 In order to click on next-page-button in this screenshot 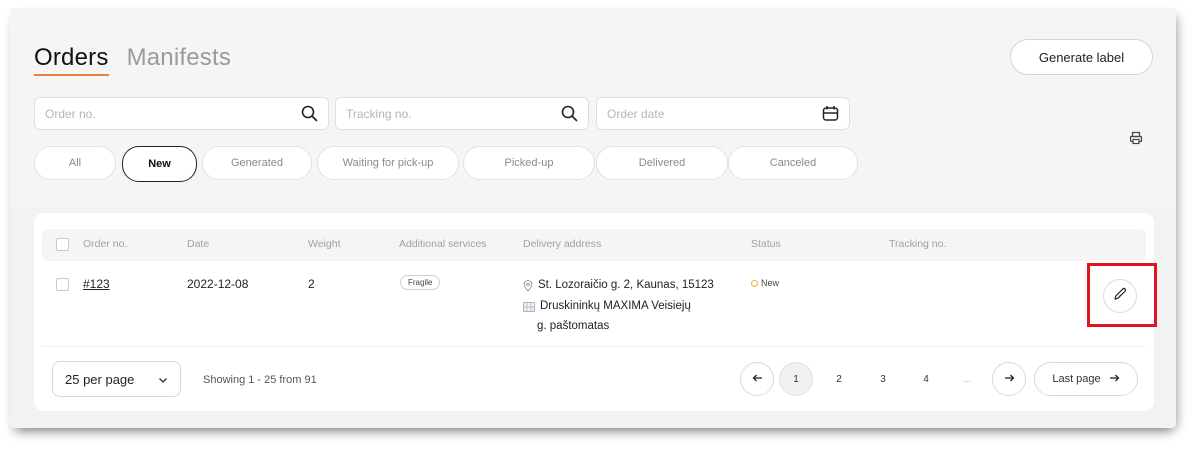, I will do `click(1009, 379)`.